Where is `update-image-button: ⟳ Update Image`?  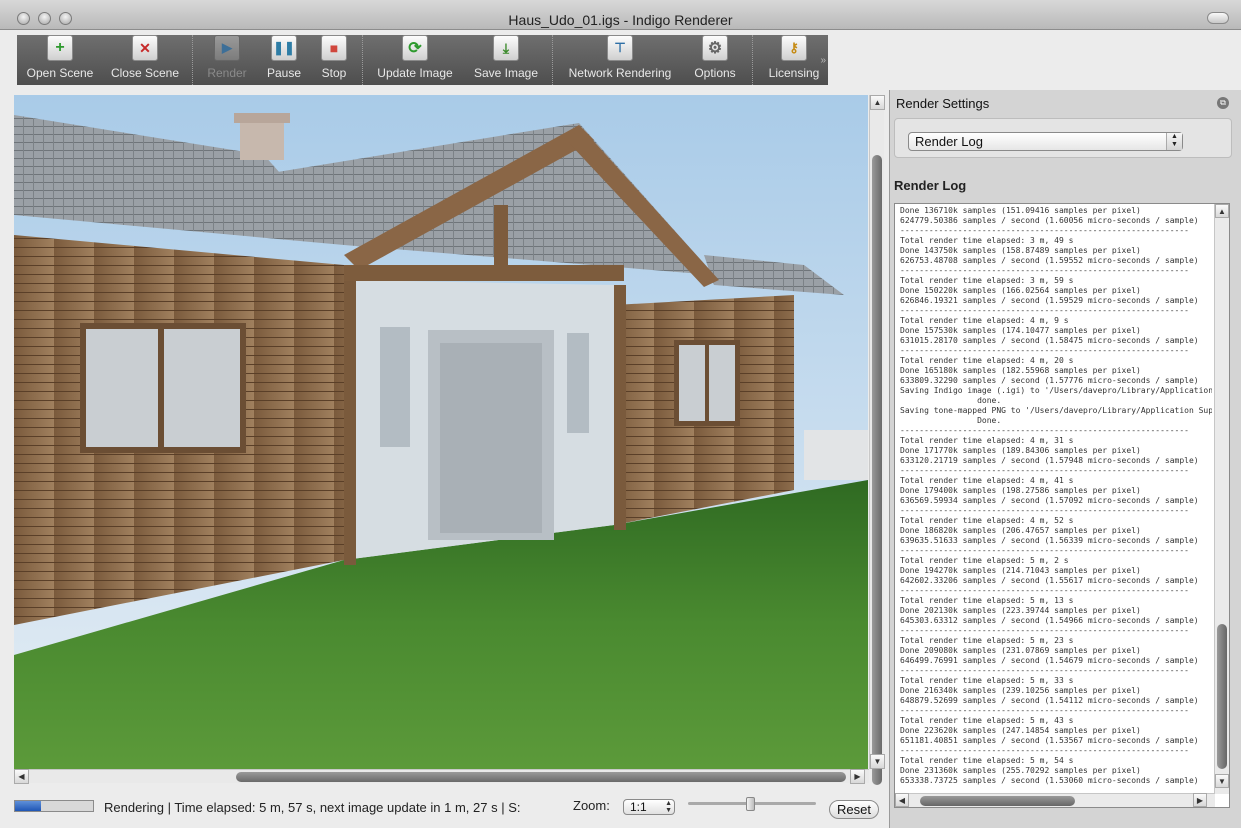
update-image-button: ⟳ Update Image is located at coordinates (415, 60).